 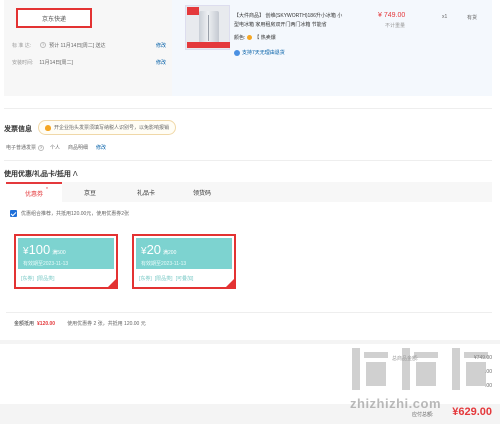 What do you see at coordinates (423, 415) in the screenshot?
I see `payable-total-label: 应付总额:` at bounding box center [423, 415].